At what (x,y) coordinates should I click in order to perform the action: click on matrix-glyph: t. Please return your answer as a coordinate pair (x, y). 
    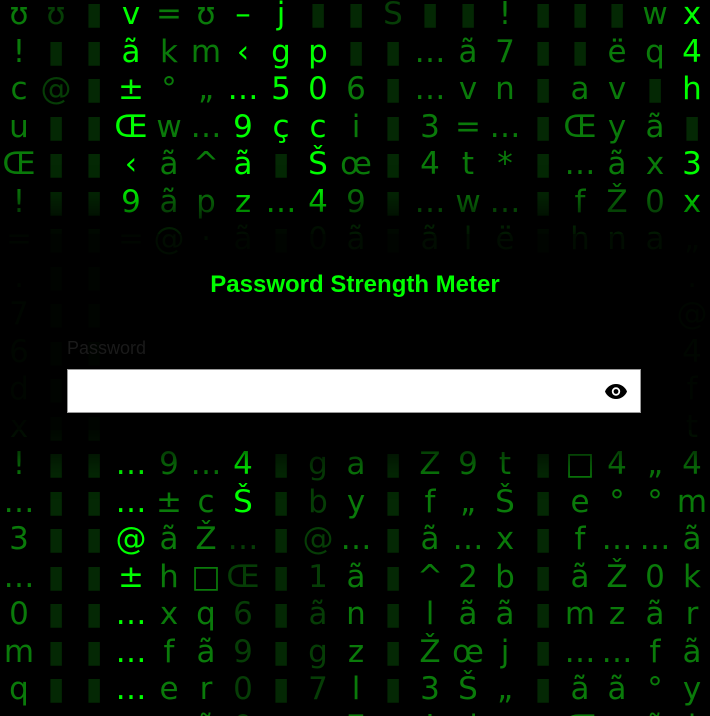
    Looking at the image, I should click on (468, 164).